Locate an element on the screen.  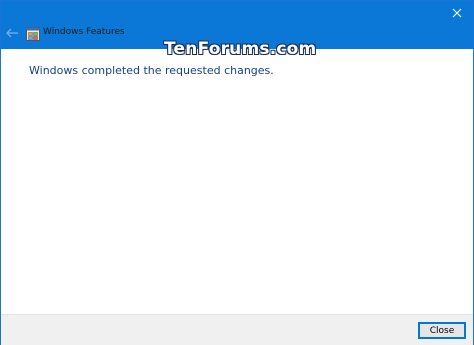
dialog-footer: Close is located at coordinates (237, 329).